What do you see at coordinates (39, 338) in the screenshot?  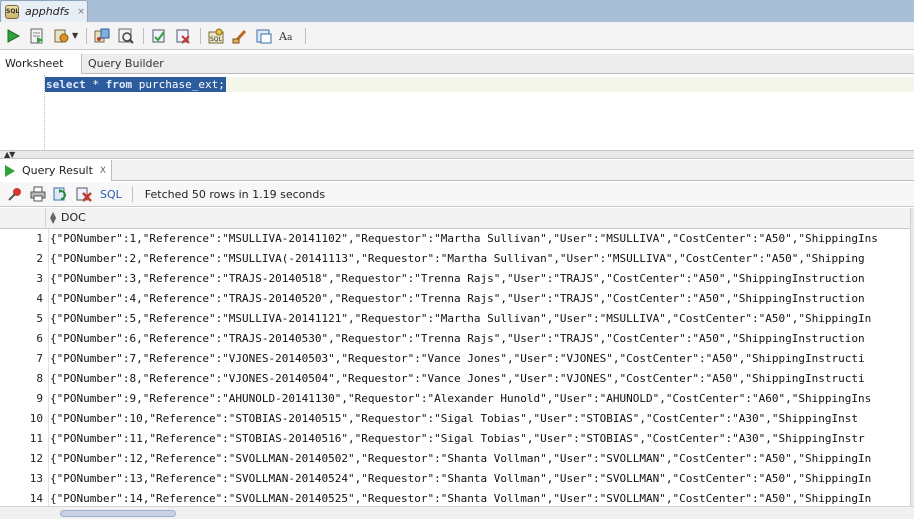 I see `row-number: 6` at bounding box center [39, 338].